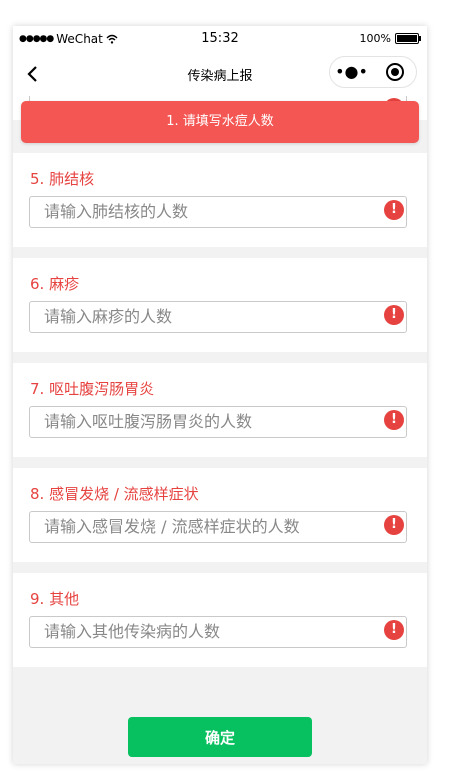  What do you see at coordinates (218, 422) in the screenshot?
I see `gastroenteritis-input: 请输入呕吐腹泻肠胃炎的人数` at bounding box center [218, 422].